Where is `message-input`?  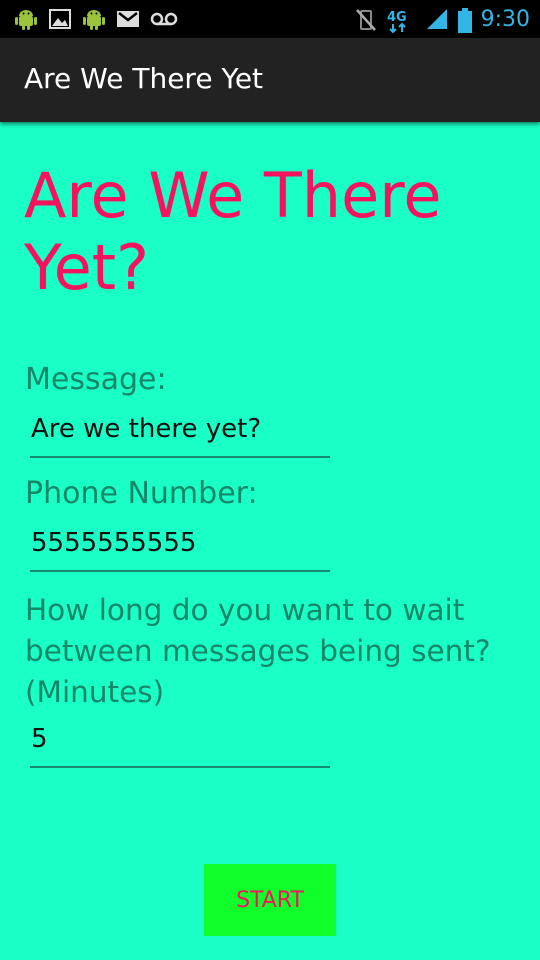 message-input is located at coordinates (179, 429).